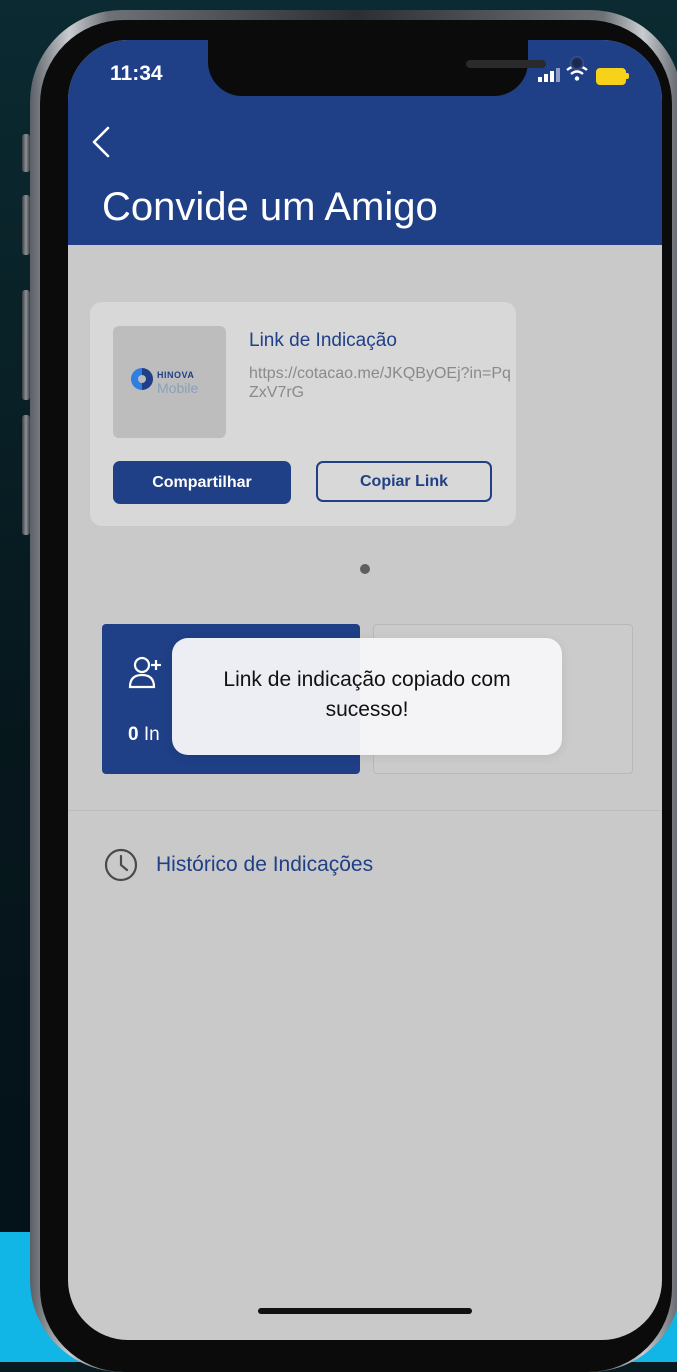 The width and height of the screenshot is (677, 1372). What do you see at coordinates (365, 810) in the screenshot?
I see `divider` at bounding box center [365, 810].